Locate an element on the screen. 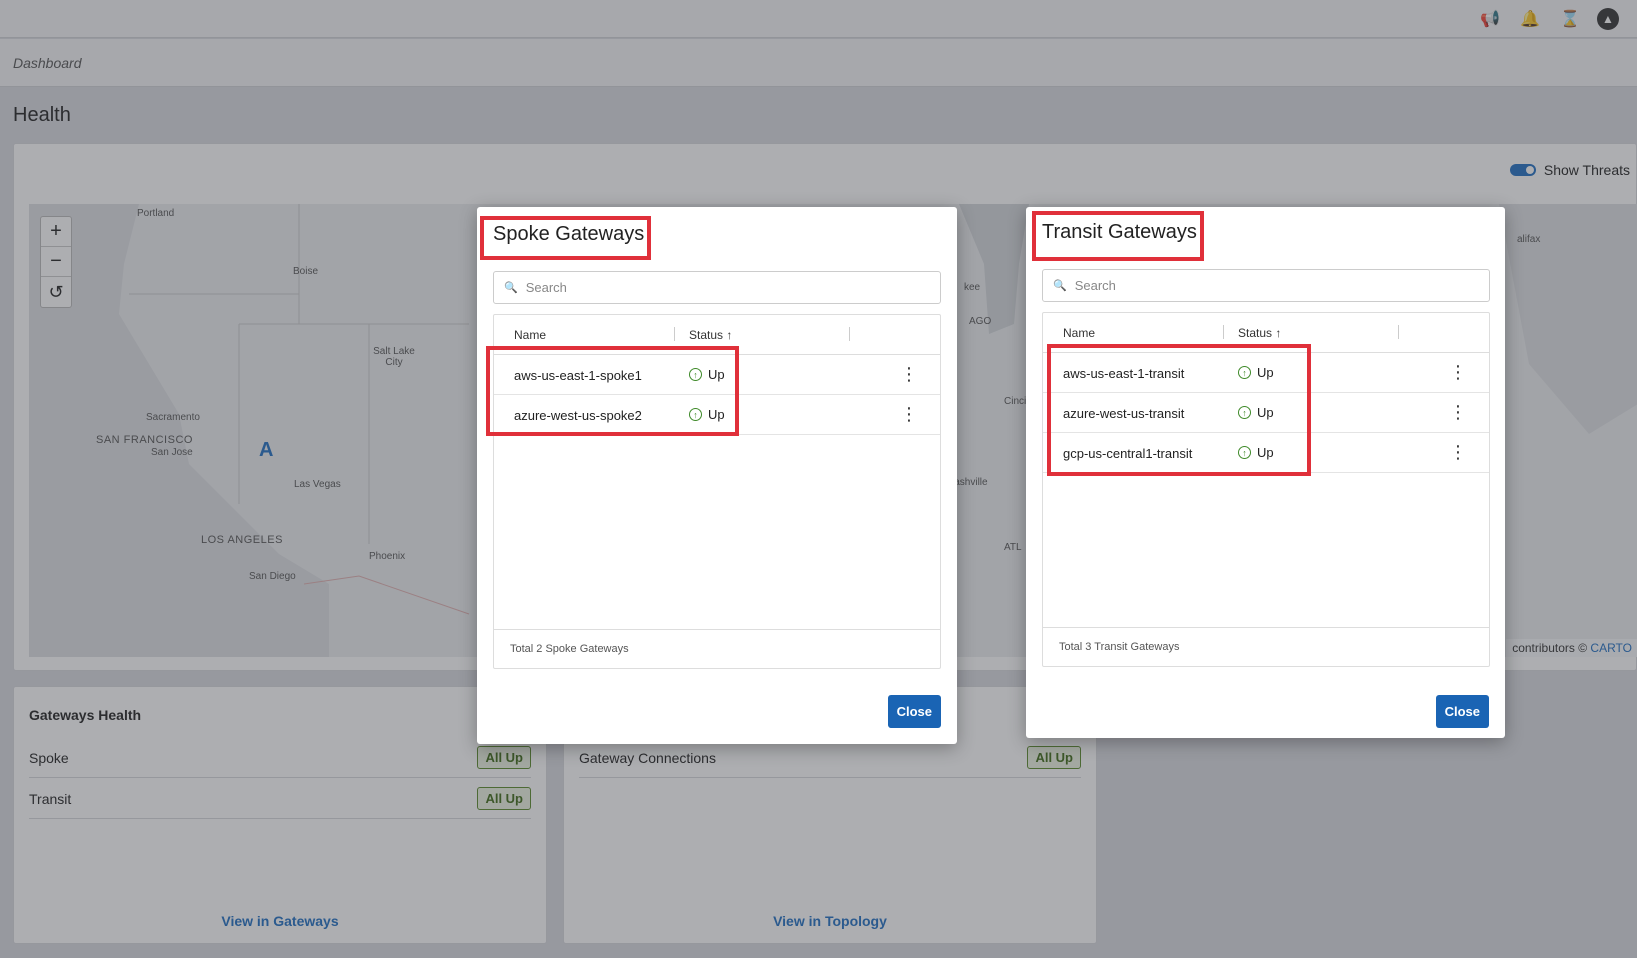 This screenshot has width=1637, height=958. spoke-search-input: 🔍 Search is located at coordinates (717, 287).